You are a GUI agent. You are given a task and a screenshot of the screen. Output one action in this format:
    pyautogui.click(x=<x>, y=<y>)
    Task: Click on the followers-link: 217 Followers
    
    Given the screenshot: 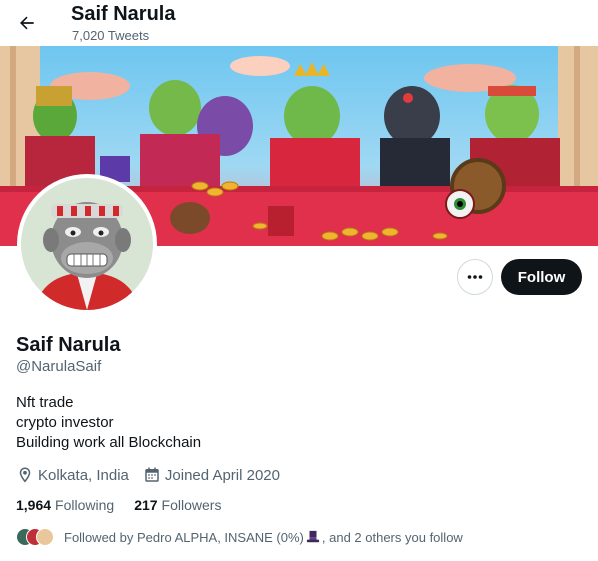 What is the action you would take?
    pyautogui.click(x=177, y=505)
    